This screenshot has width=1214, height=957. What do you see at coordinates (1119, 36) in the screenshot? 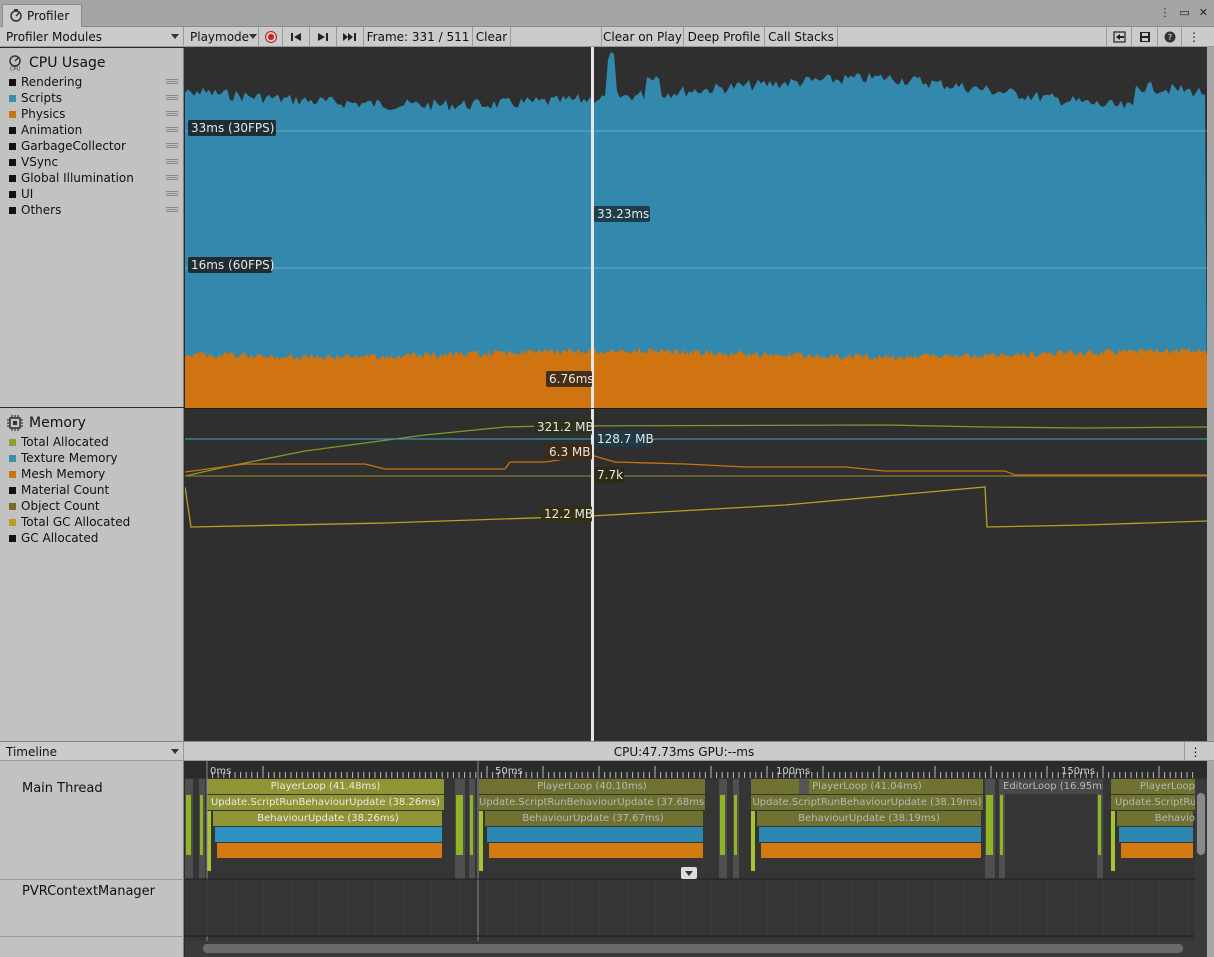
I see `load-button` at bounding box center [1119, 36].